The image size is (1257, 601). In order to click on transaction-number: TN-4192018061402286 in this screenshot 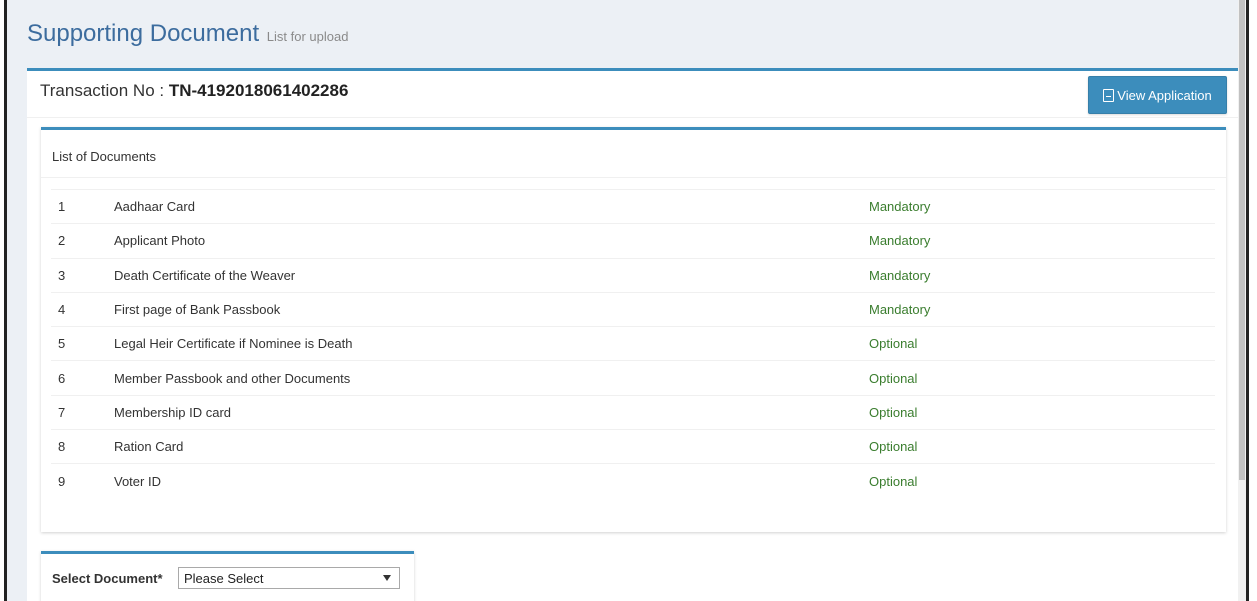, I will do `click(258, 90)`.